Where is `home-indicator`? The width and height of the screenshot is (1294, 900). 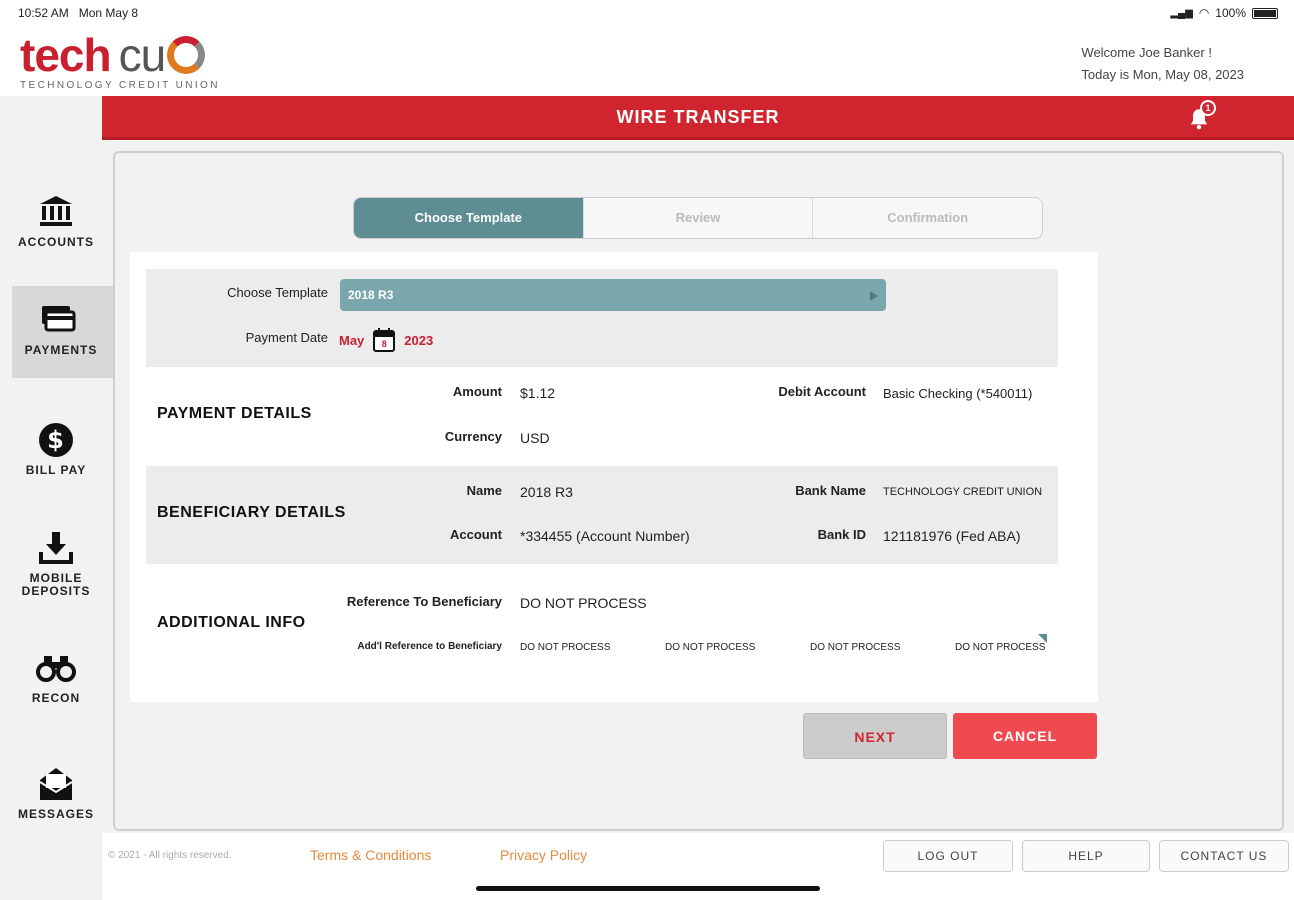 home-indicator is located at coordinates (648, 888).